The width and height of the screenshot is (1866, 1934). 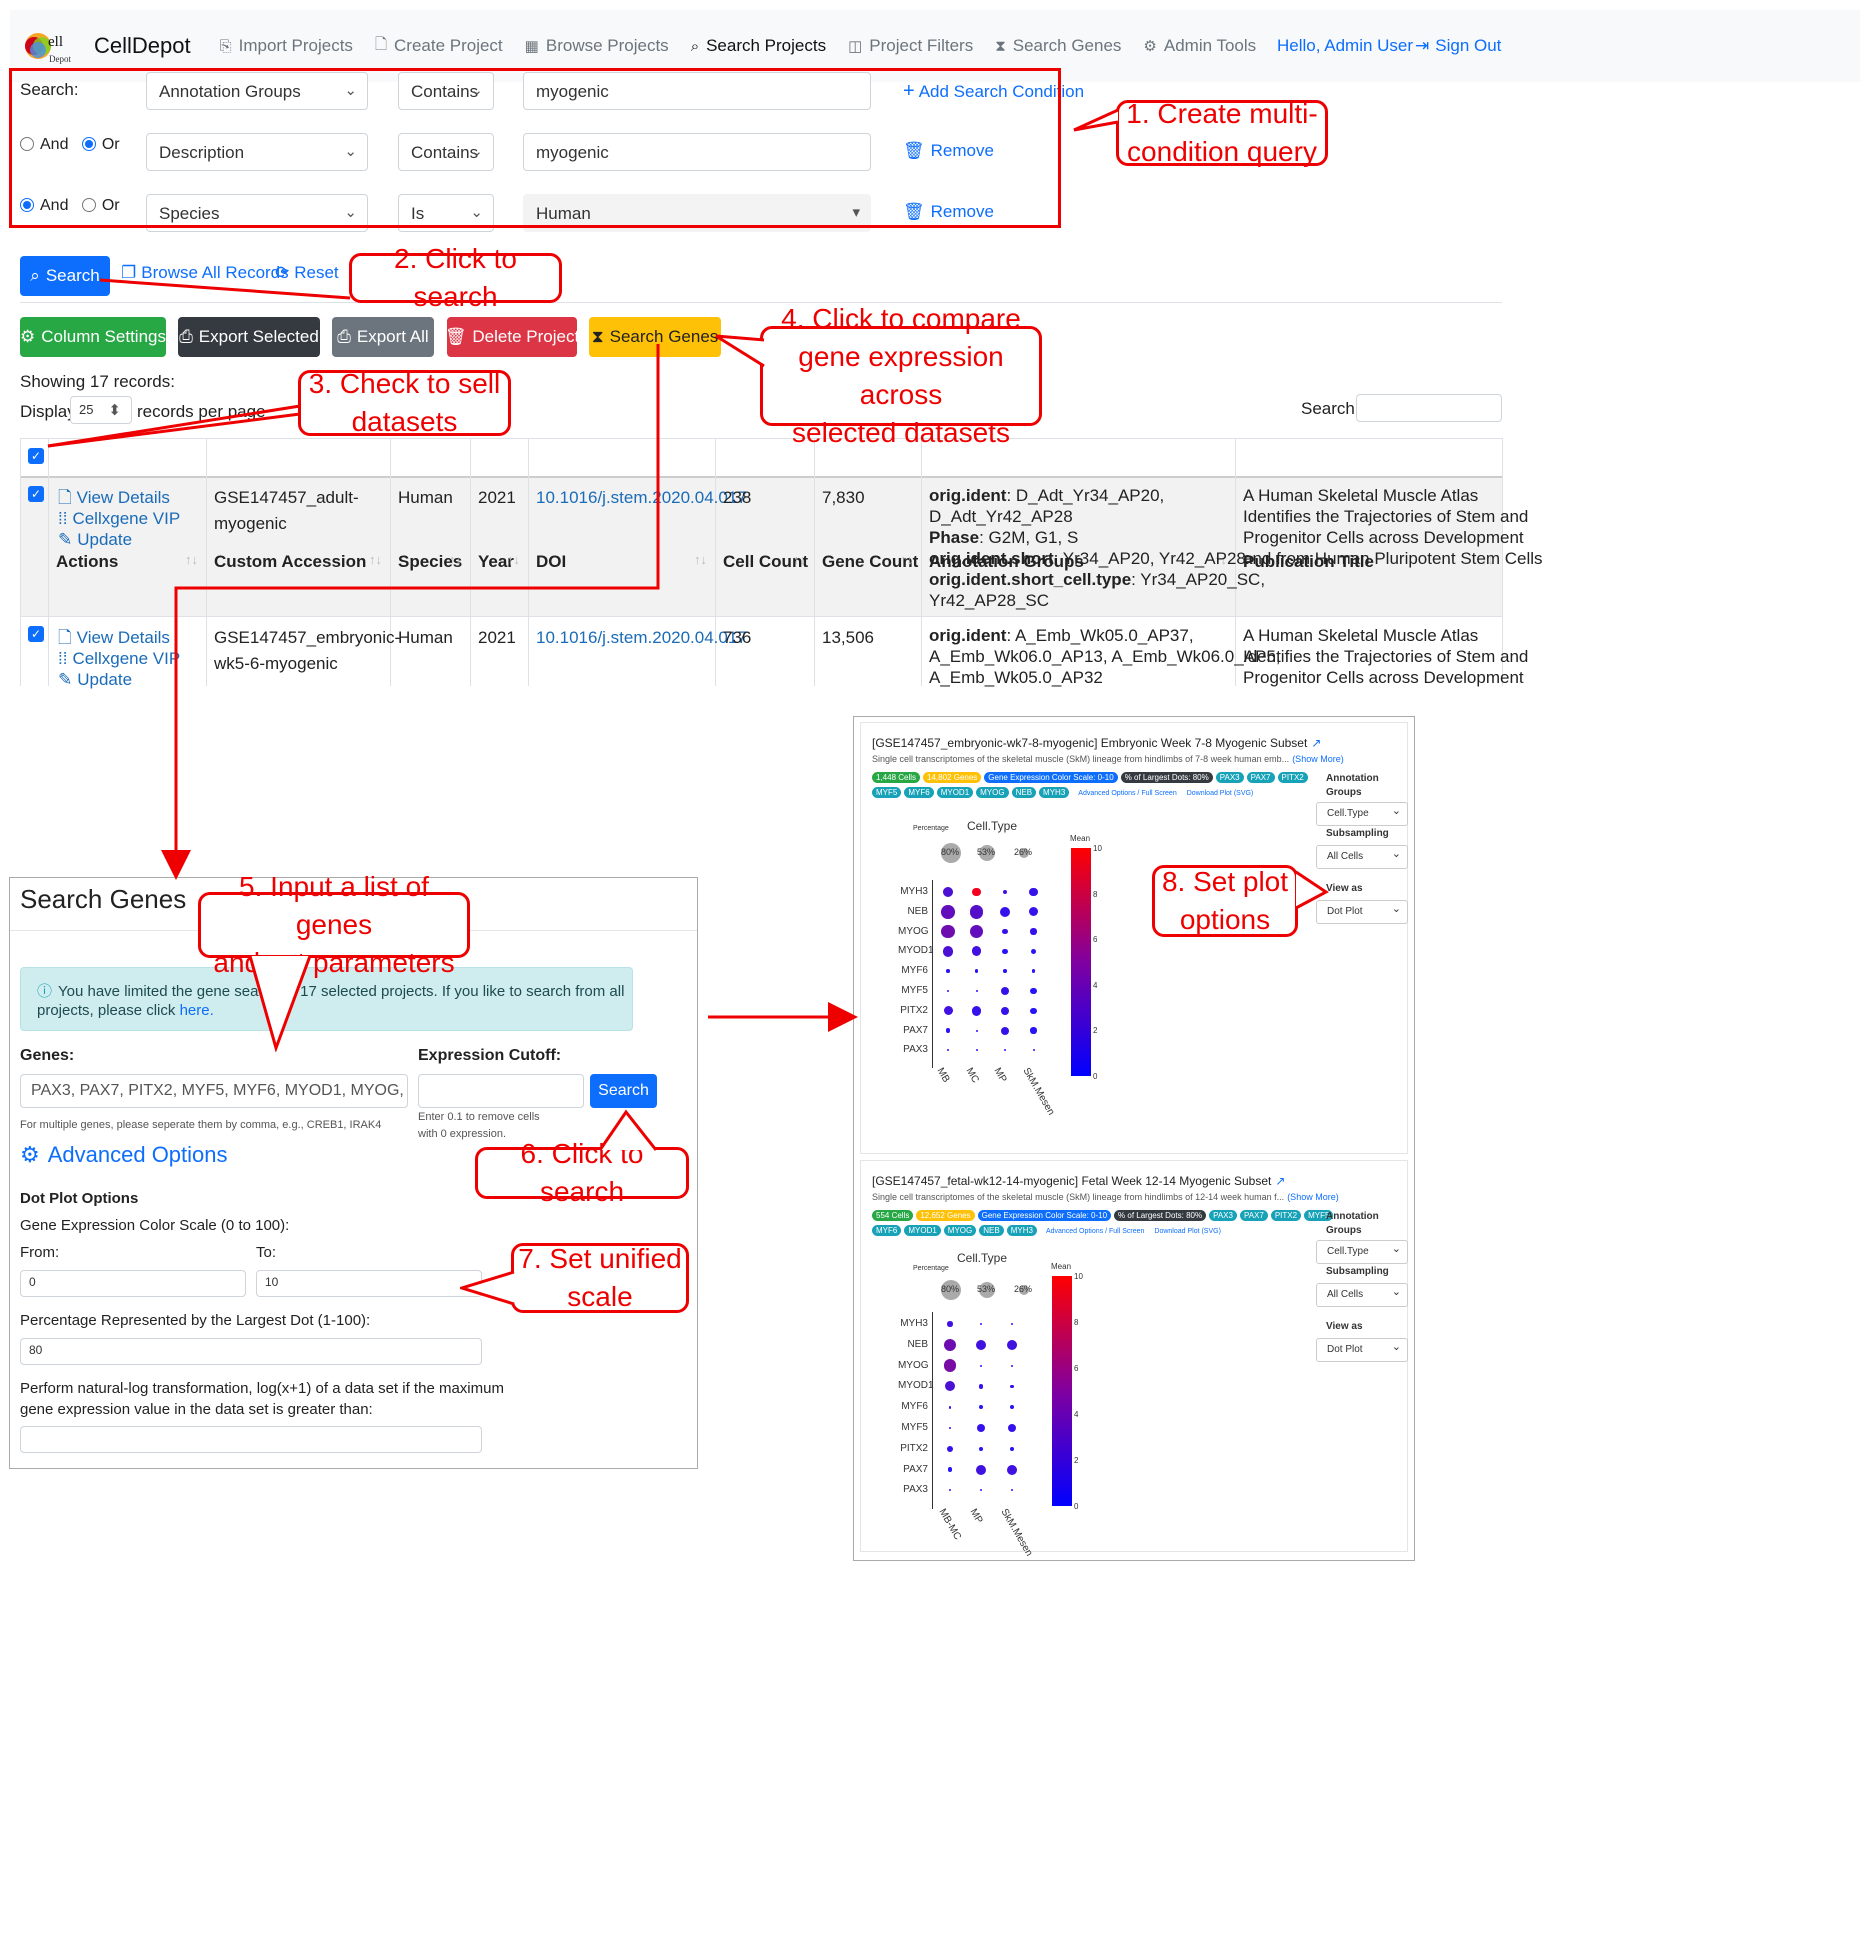 What do you see at coordinates (197, 1010) in the screenshot?
I see `info-here-link: here.` at bounding box center [197, 1010].